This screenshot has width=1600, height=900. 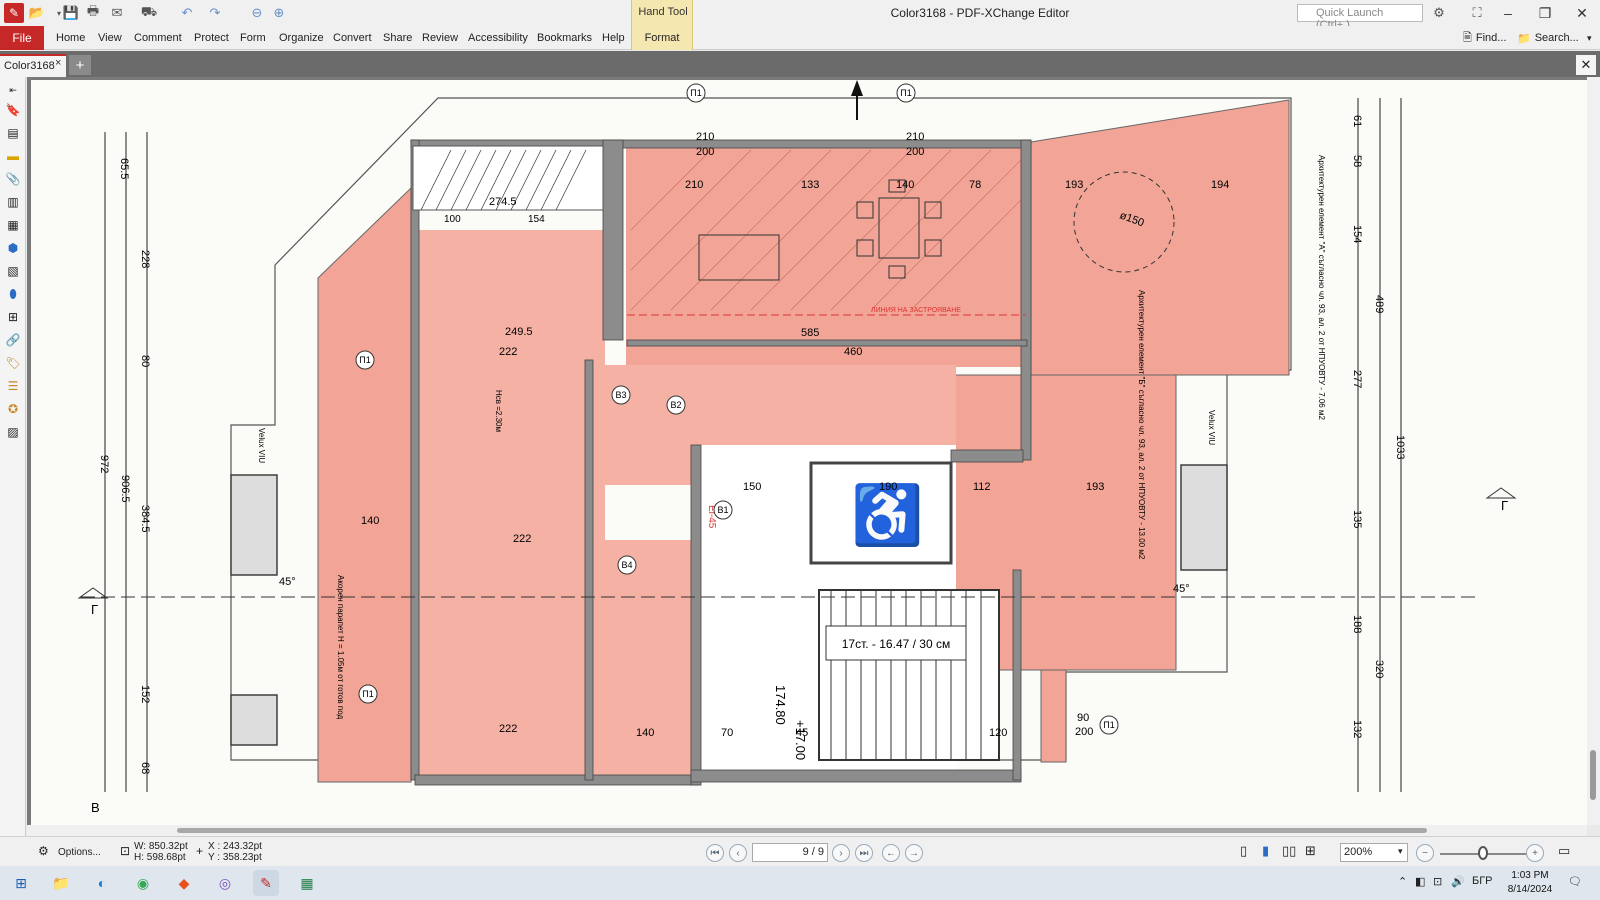 I want to click on single-page-icon: ▯, so click(x=1243, y=850).